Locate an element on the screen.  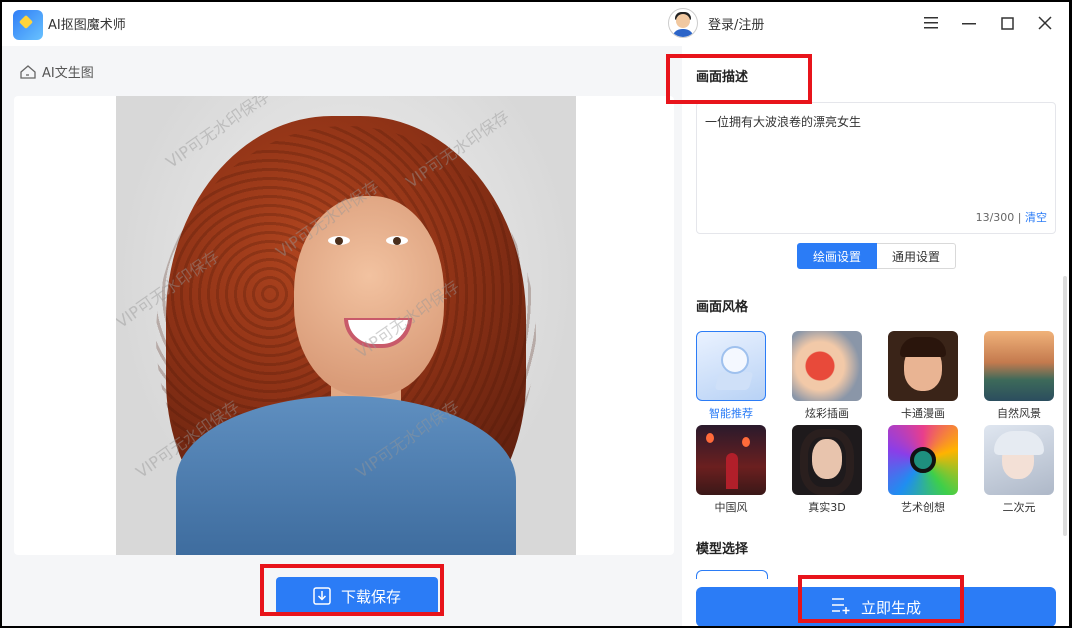
art-creative-thumb is located at coordinates (923, 460).